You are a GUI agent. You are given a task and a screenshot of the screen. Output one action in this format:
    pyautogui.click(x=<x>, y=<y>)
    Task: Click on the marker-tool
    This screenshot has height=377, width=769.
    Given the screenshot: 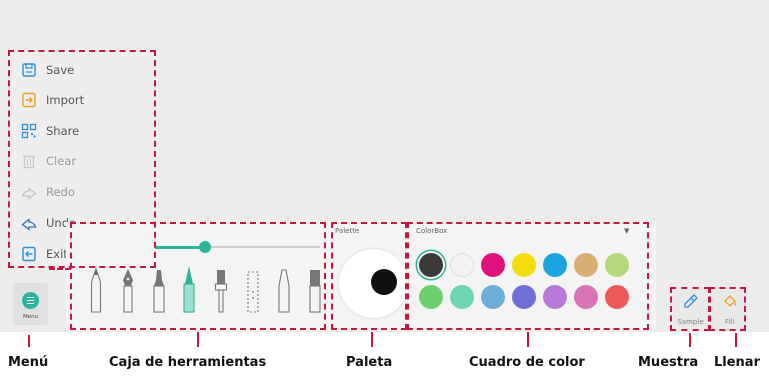 What is the action you would take?
    pyautogui.click(x=159, y=291)
    